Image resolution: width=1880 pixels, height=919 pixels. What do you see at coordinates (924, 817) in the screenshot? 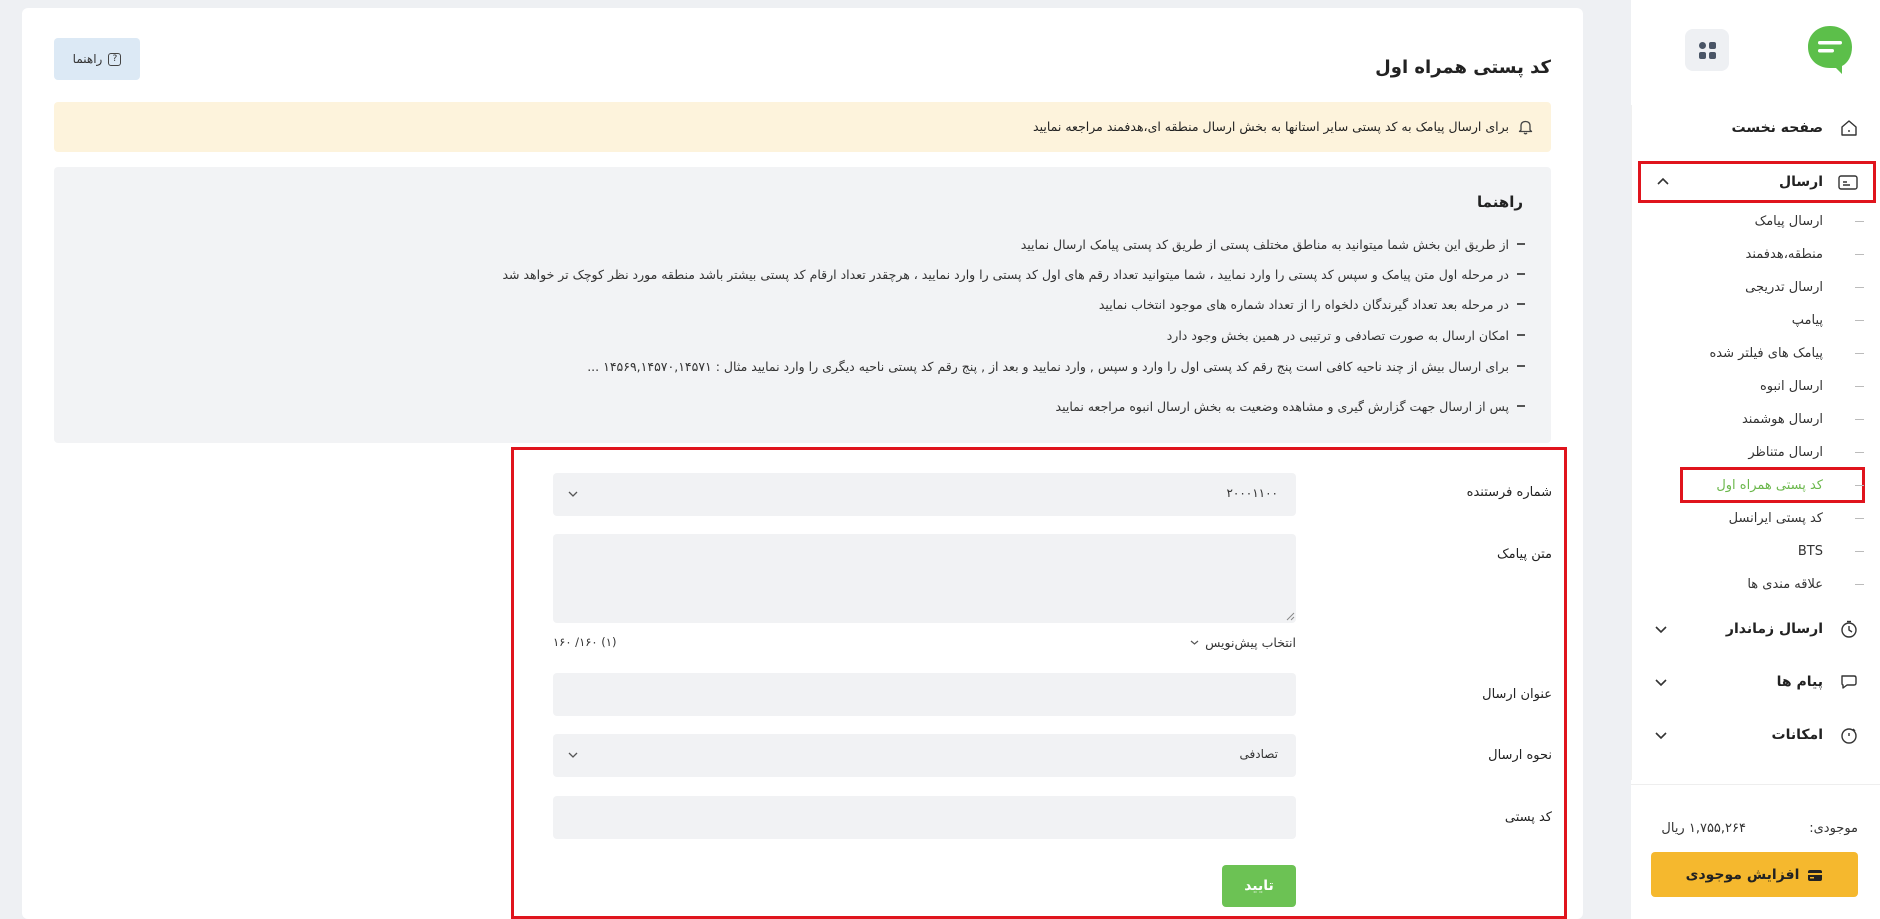
I see `postal-code-input` at bounding box center [924, 817].